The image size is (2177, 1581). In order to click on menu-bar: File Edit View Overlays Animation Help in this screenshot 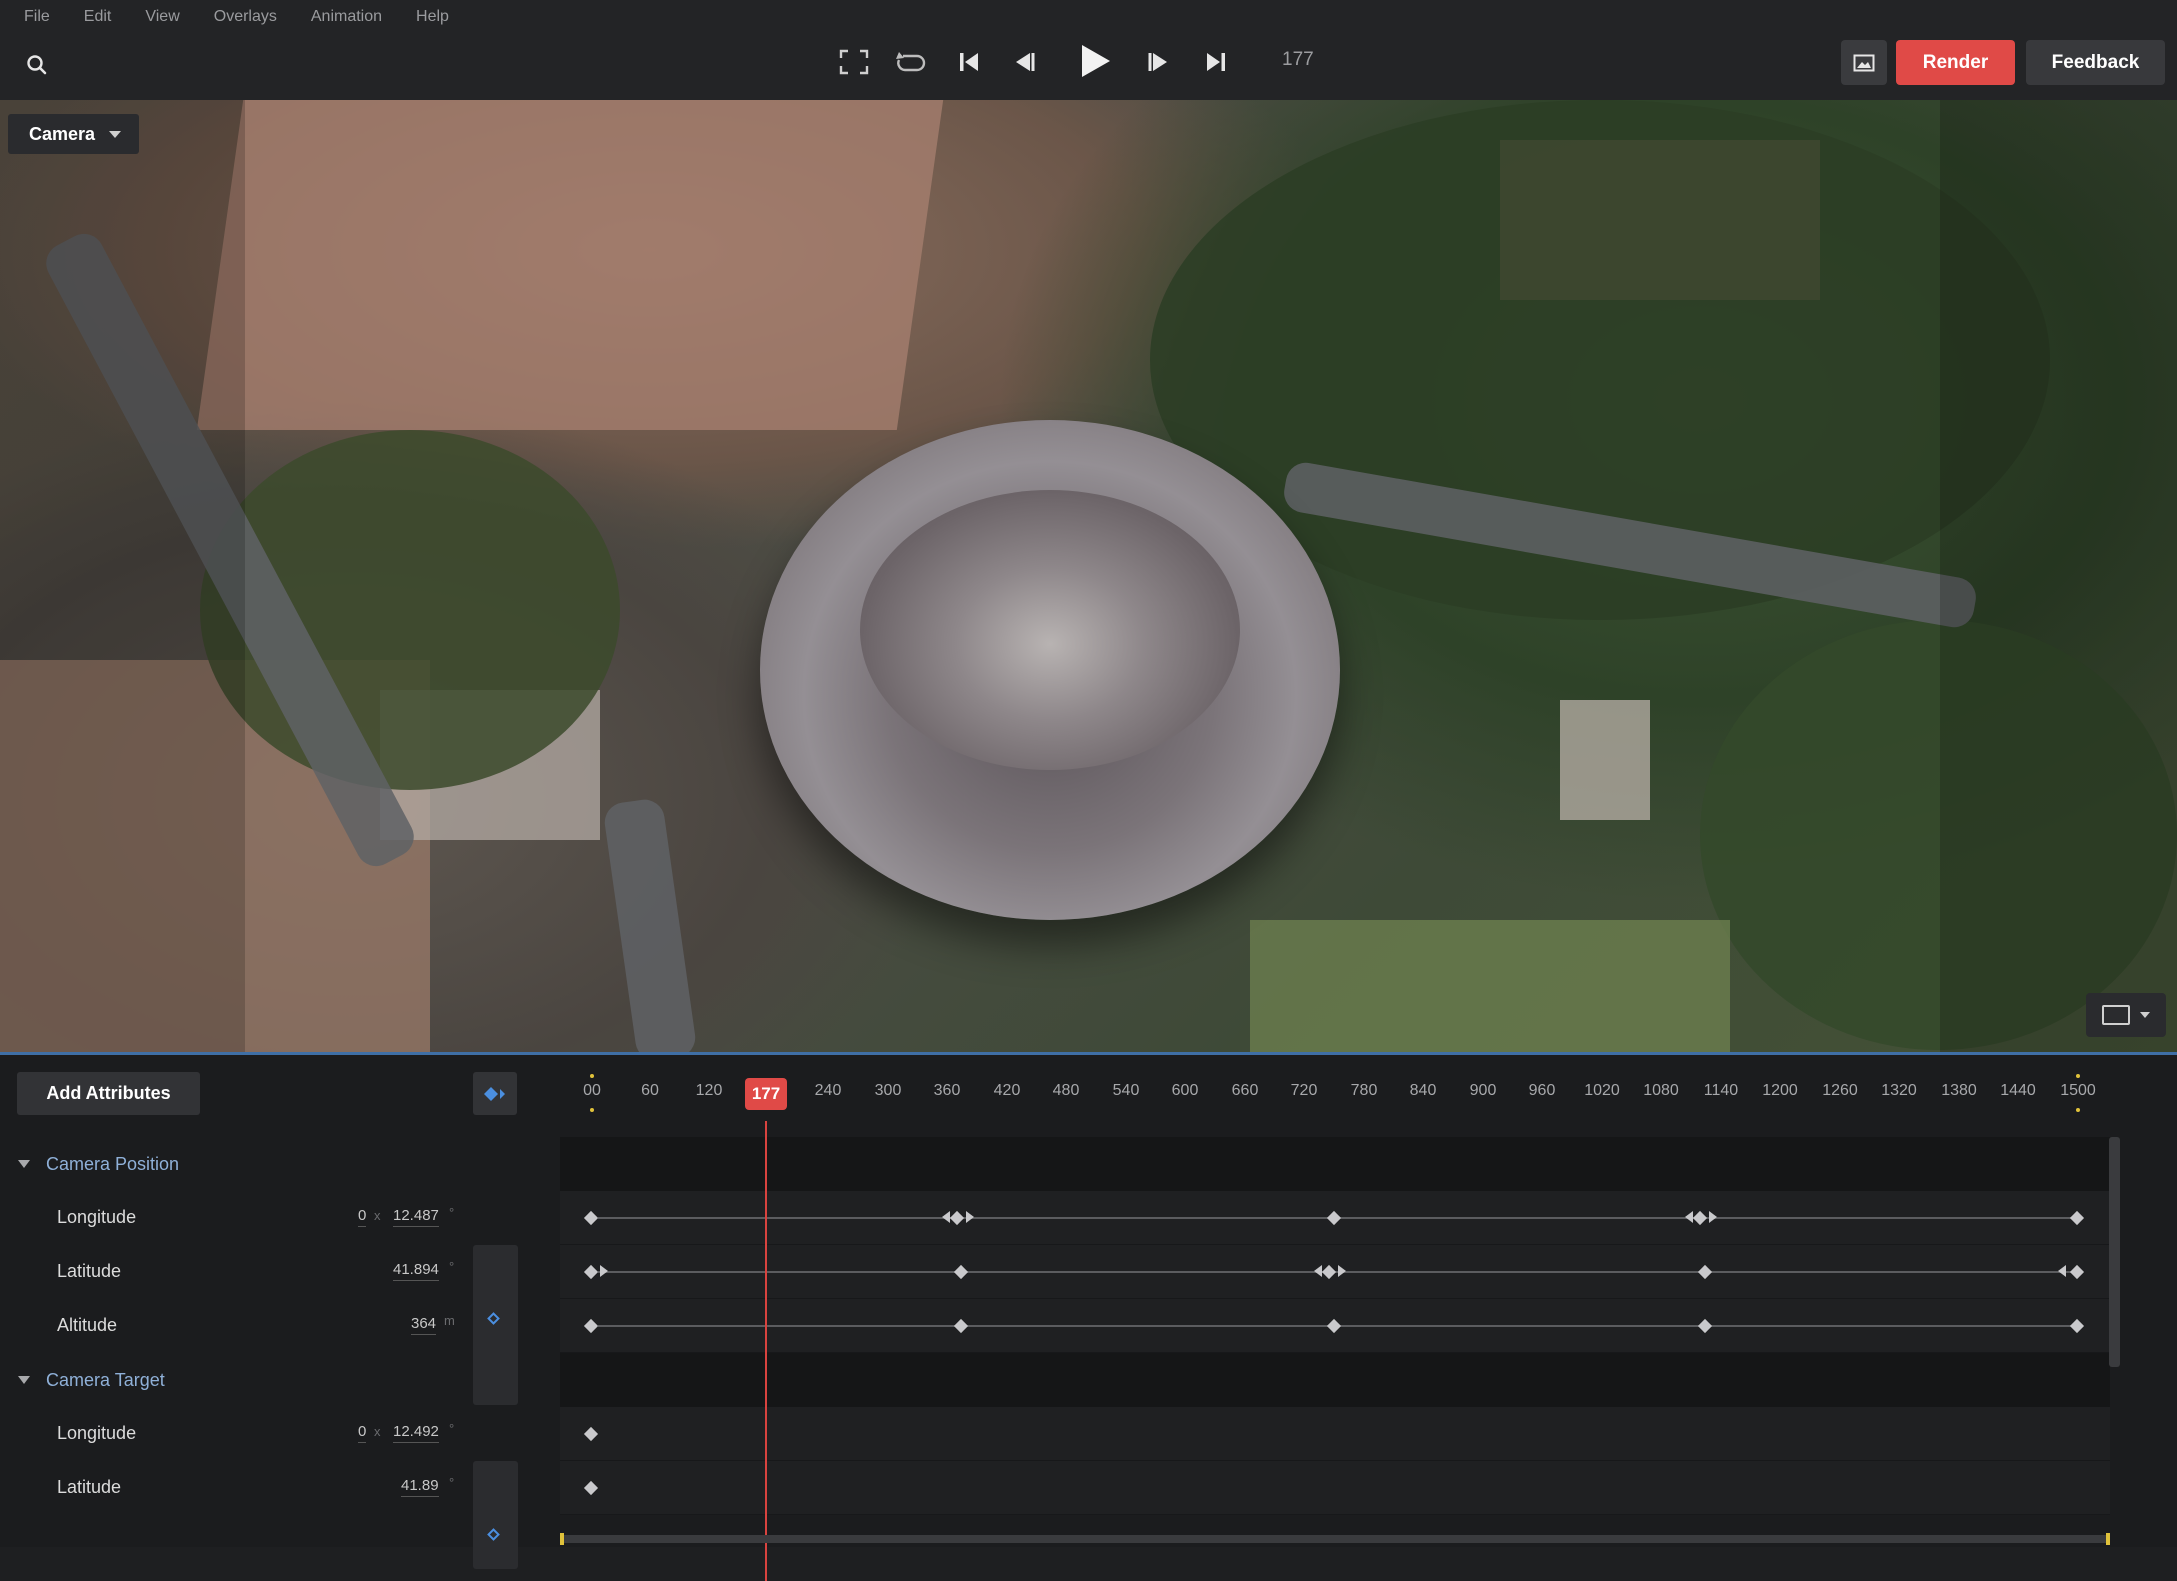, I will do `click(253, 17)`.